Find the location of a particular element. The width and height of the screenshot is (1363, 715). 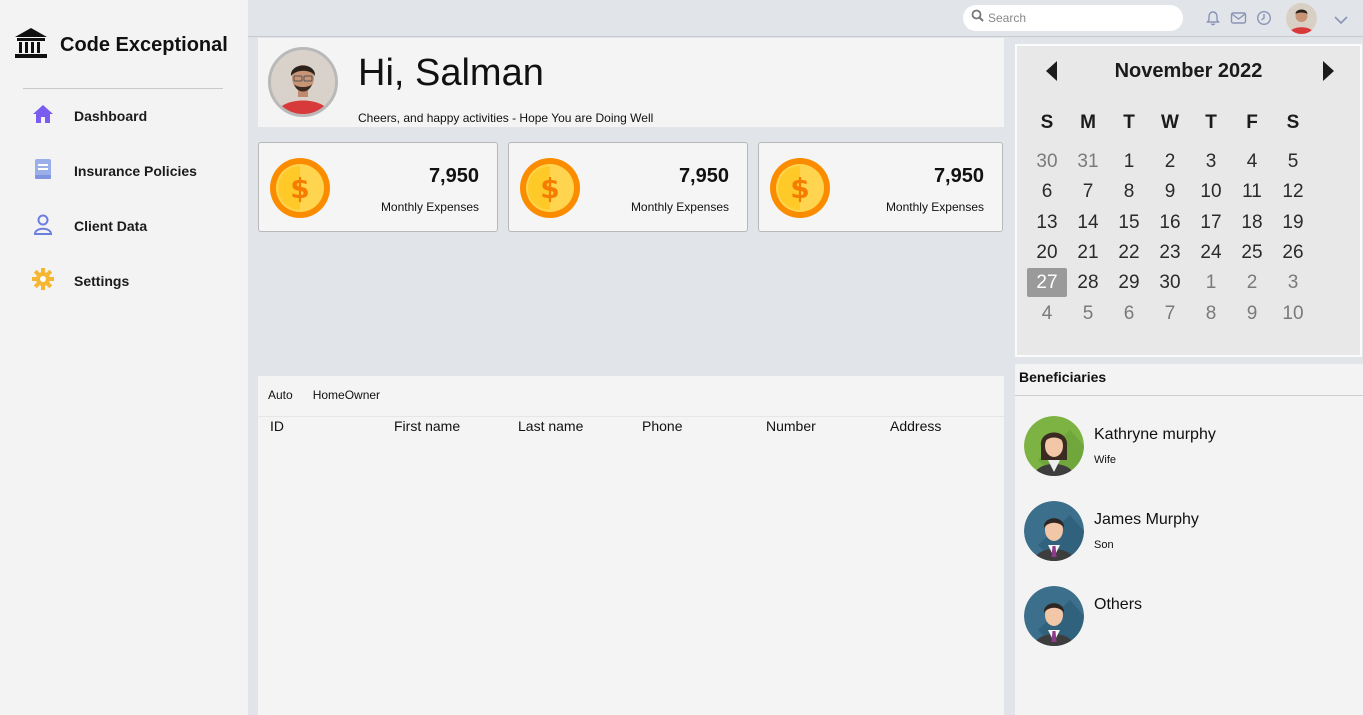

gear-icon is located at coordinates (43, 281).